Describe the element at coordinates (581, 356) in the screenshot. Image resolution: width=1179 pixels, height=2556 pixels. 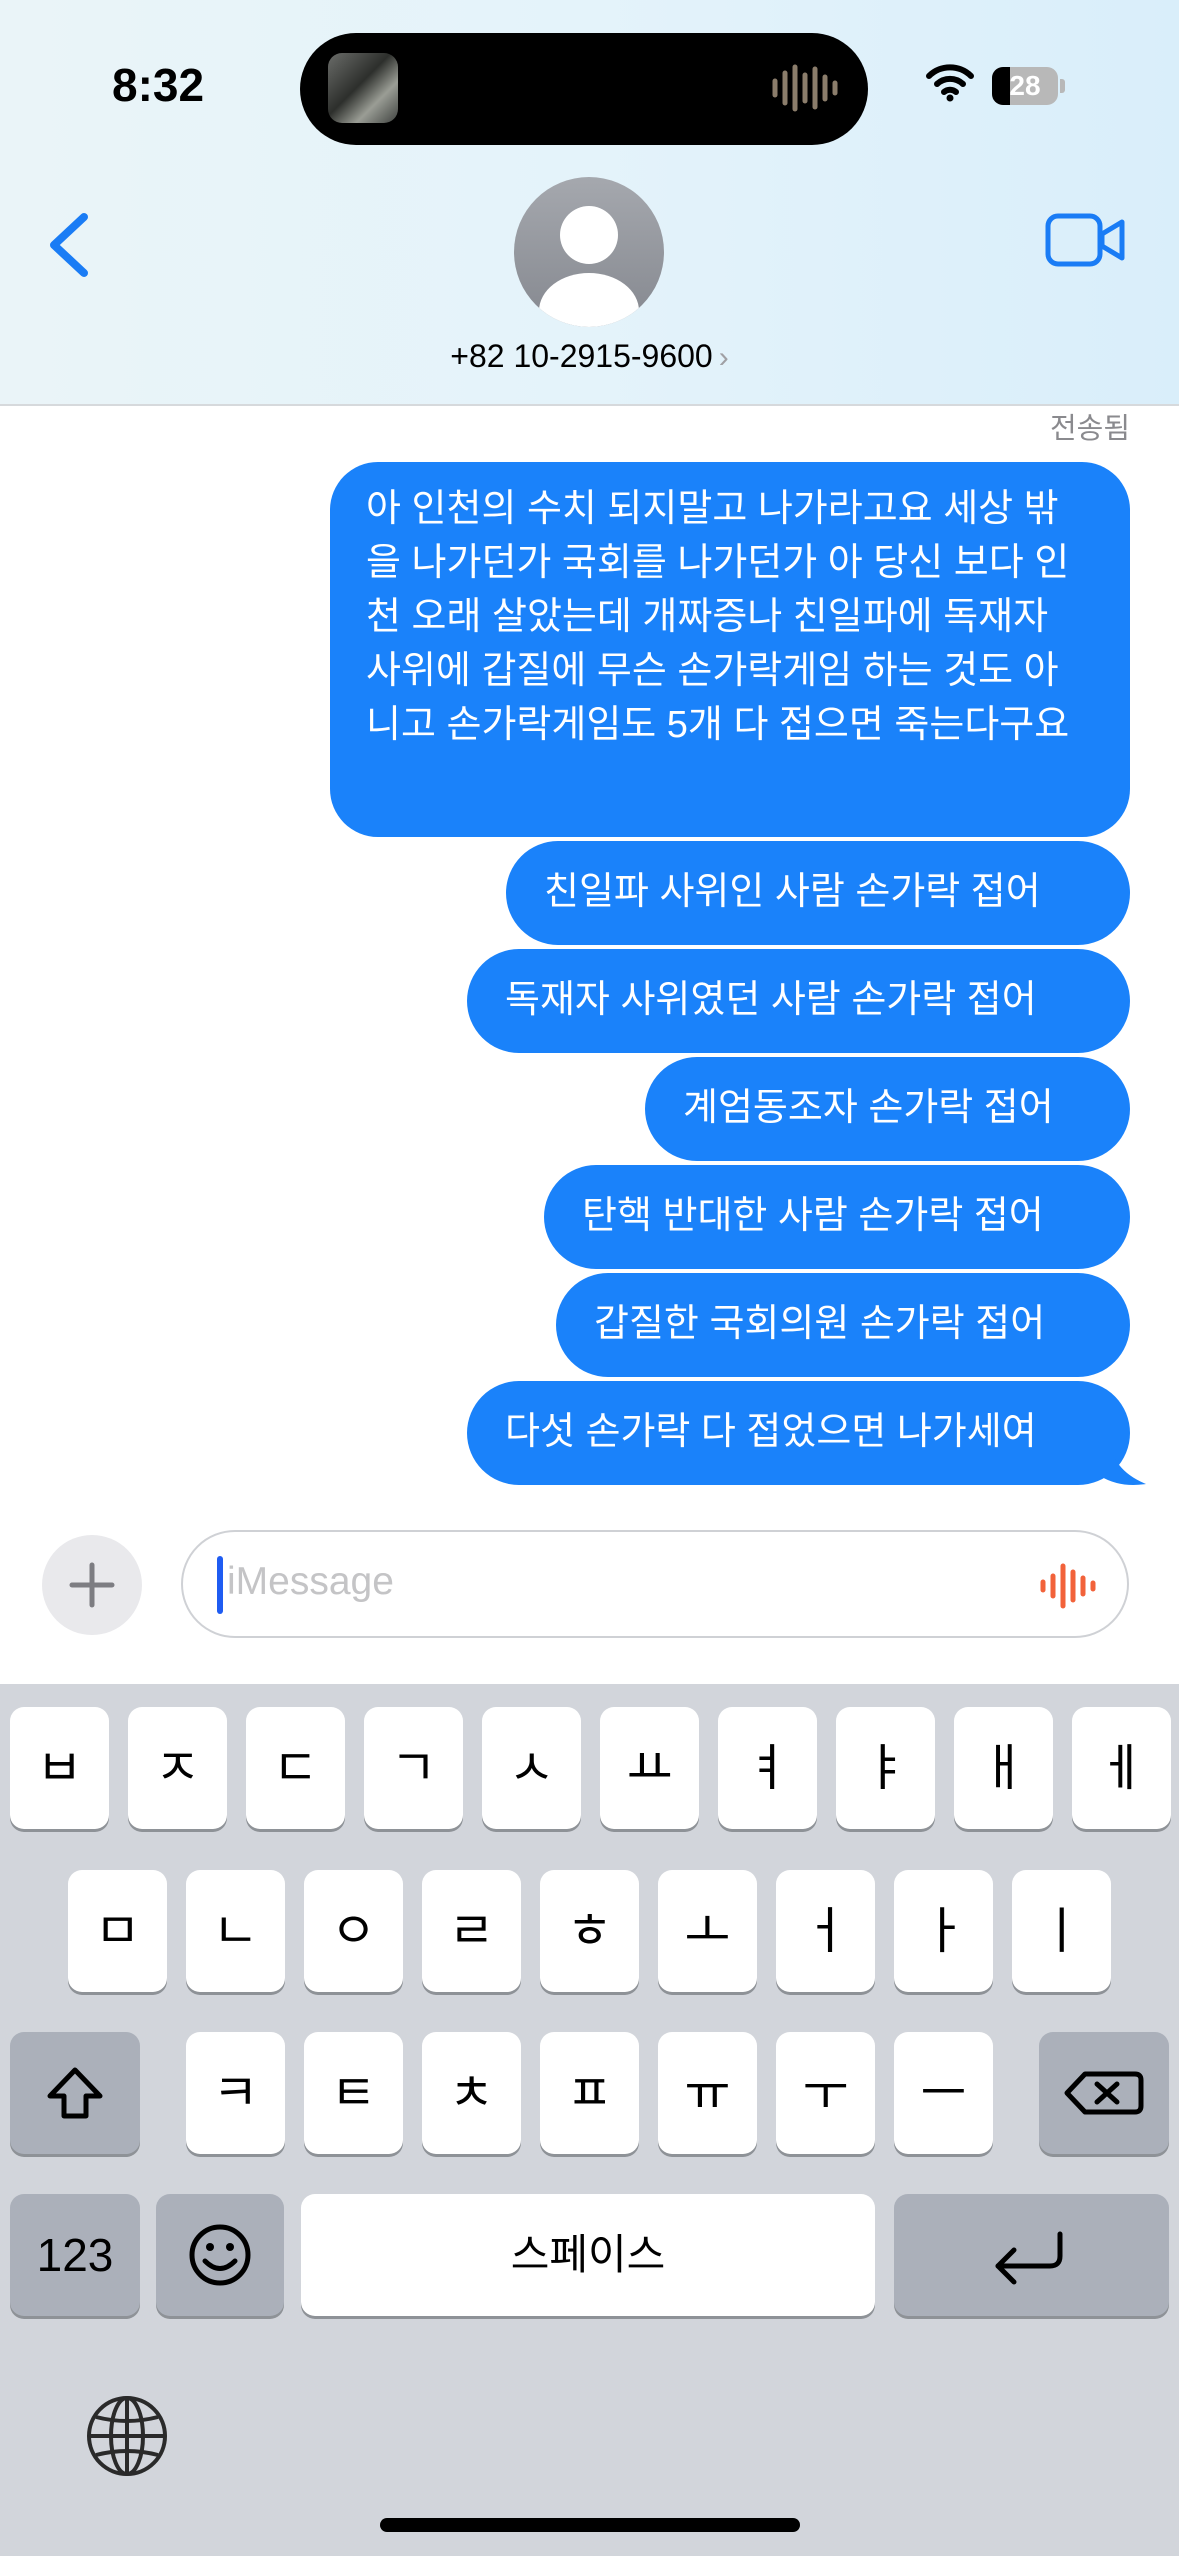
I see `contact-number: +82 10-2915-9600` at that location.